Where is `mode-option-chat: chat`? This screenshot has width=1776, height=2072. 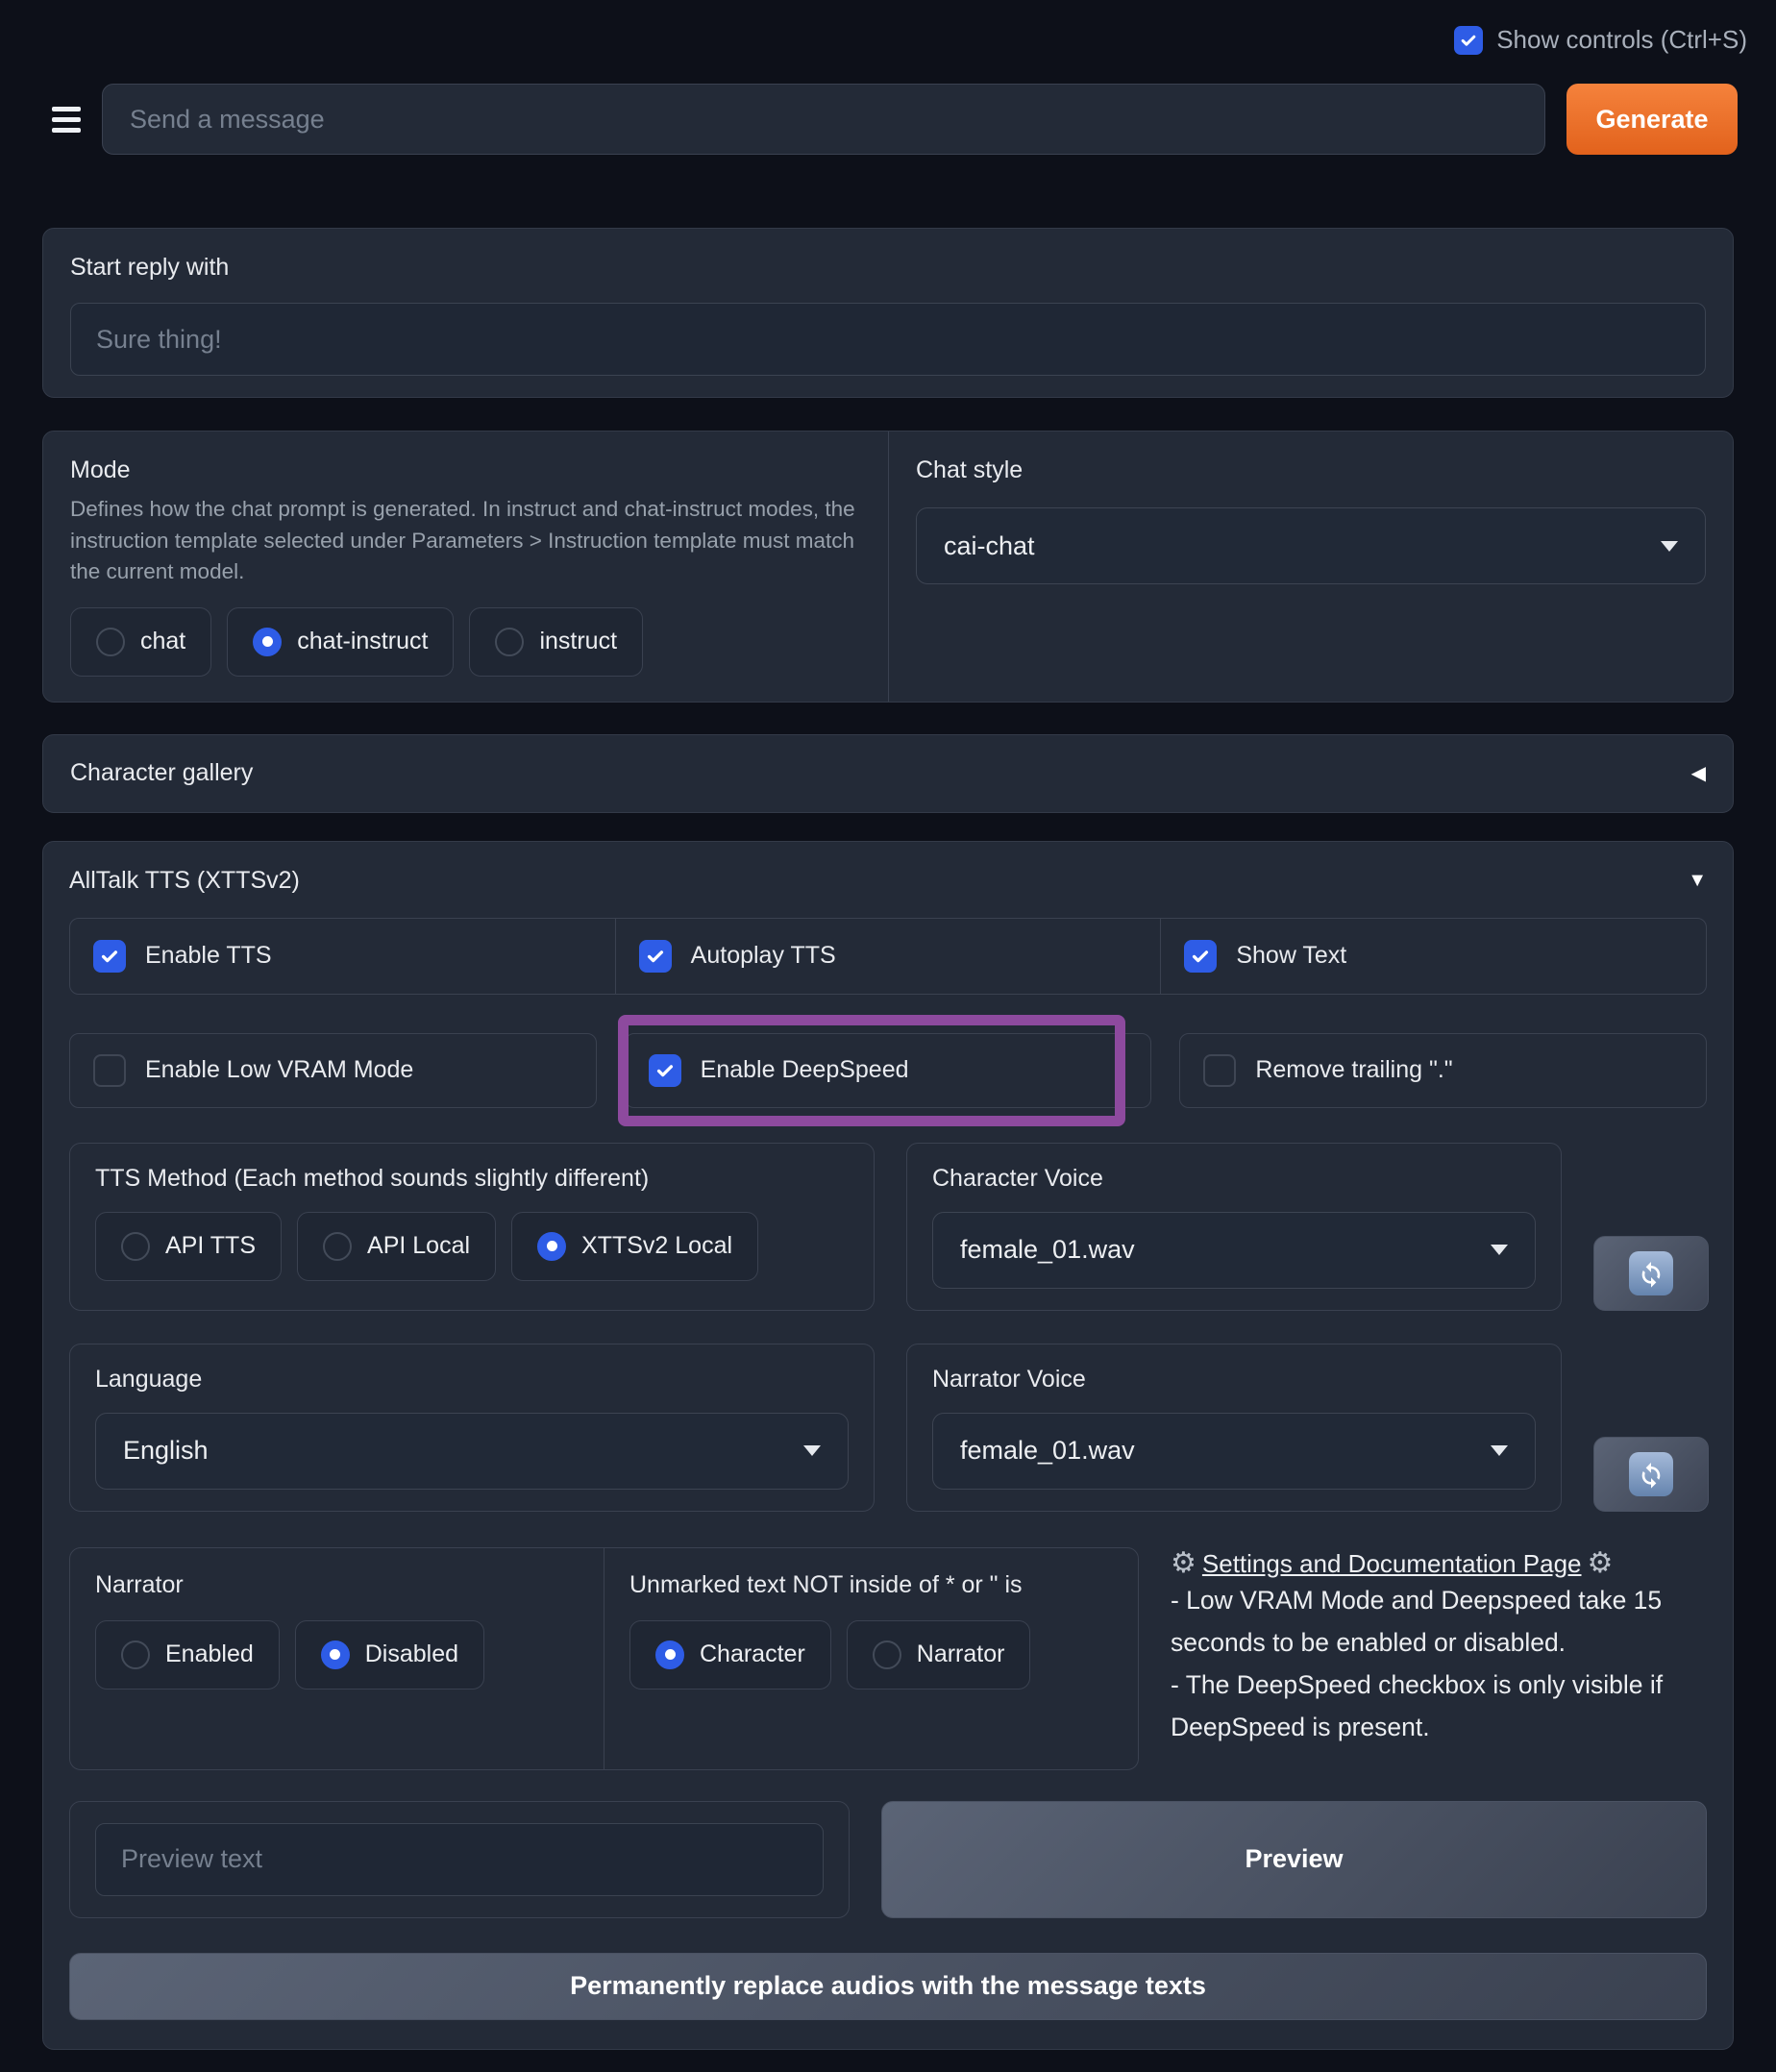
mode-option-chat: chat is located at coordinates (141, 641).